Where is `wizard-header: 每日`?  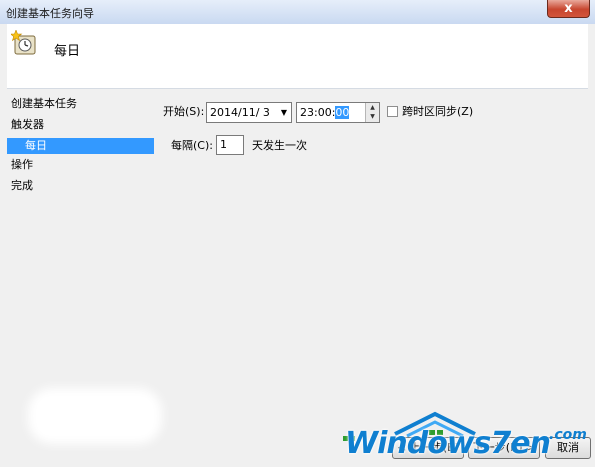 wizard-header: 每日 is located at coordinates (297, 56).